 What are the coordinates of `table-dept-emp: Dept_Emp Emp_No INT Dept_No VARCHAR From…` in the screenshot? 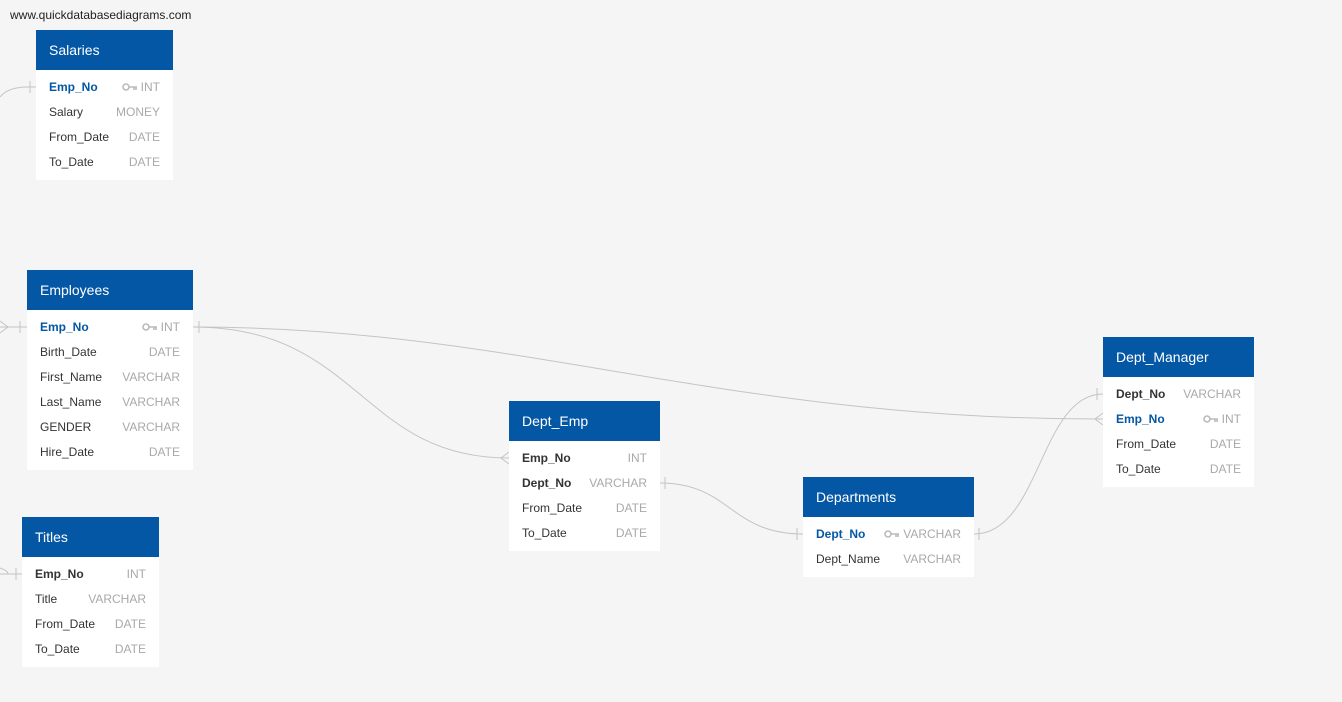 It's located at (584, 476).